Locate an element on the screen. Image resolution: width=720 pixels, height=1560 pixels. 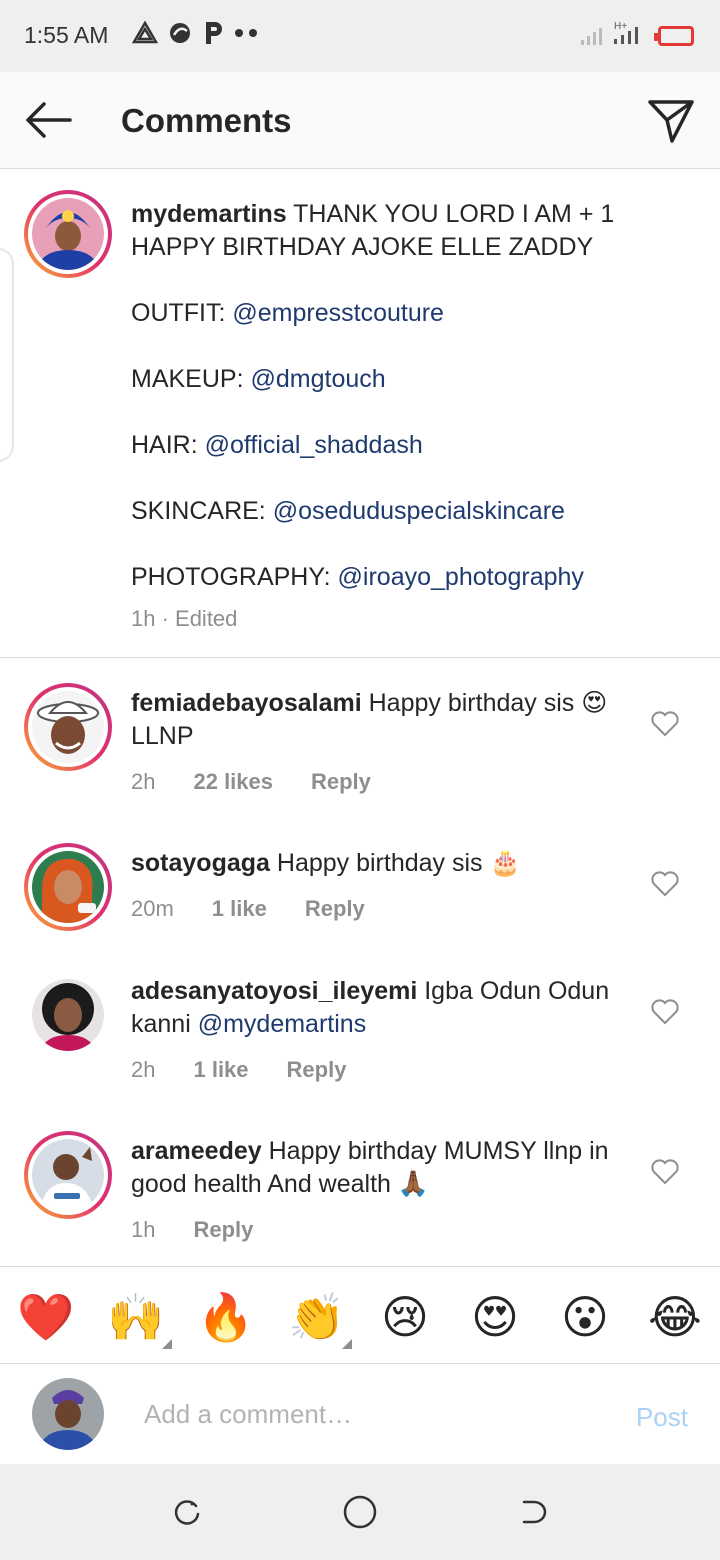
recents-button is located at coordinates (186, 1512).